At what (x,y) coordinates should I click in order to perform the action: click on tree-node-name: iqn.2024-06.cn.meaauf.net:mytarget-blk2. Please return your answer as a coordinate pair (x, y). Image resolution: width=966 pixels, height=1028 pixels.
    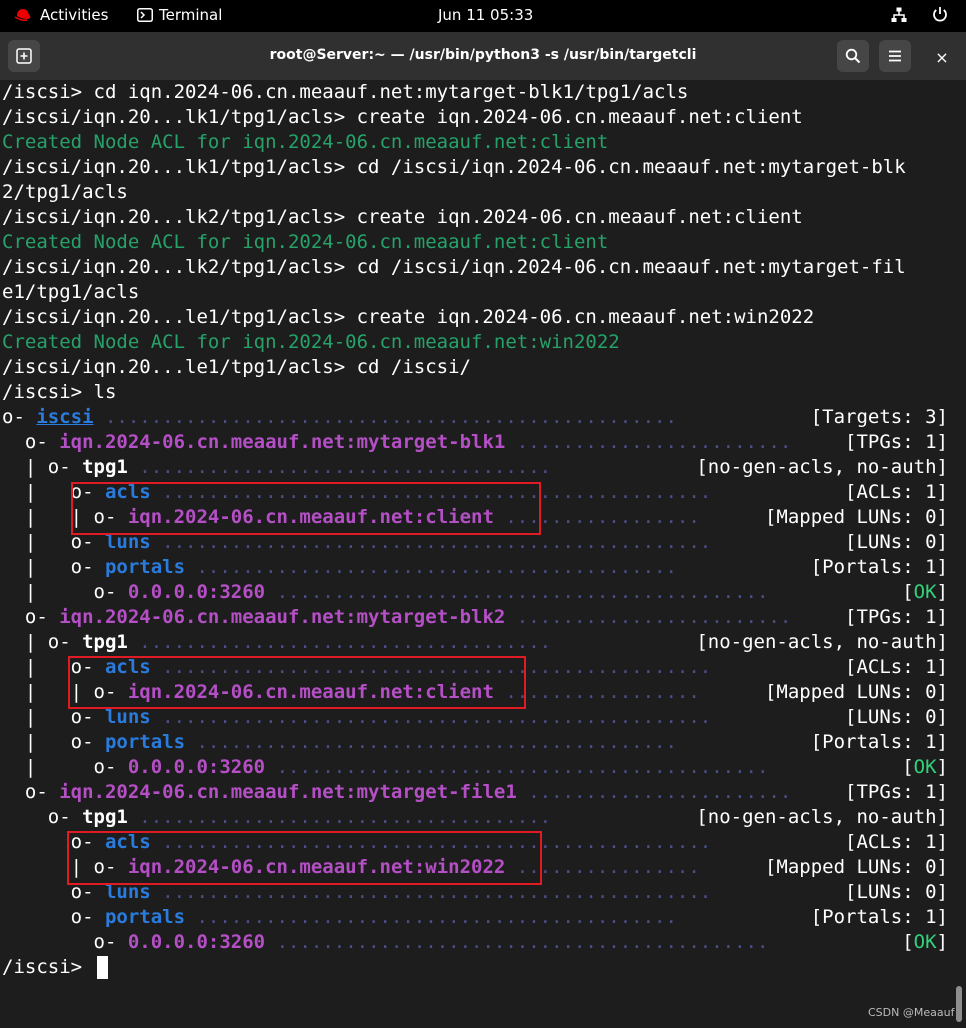
    Looking at the image, I should click on (282, 617).